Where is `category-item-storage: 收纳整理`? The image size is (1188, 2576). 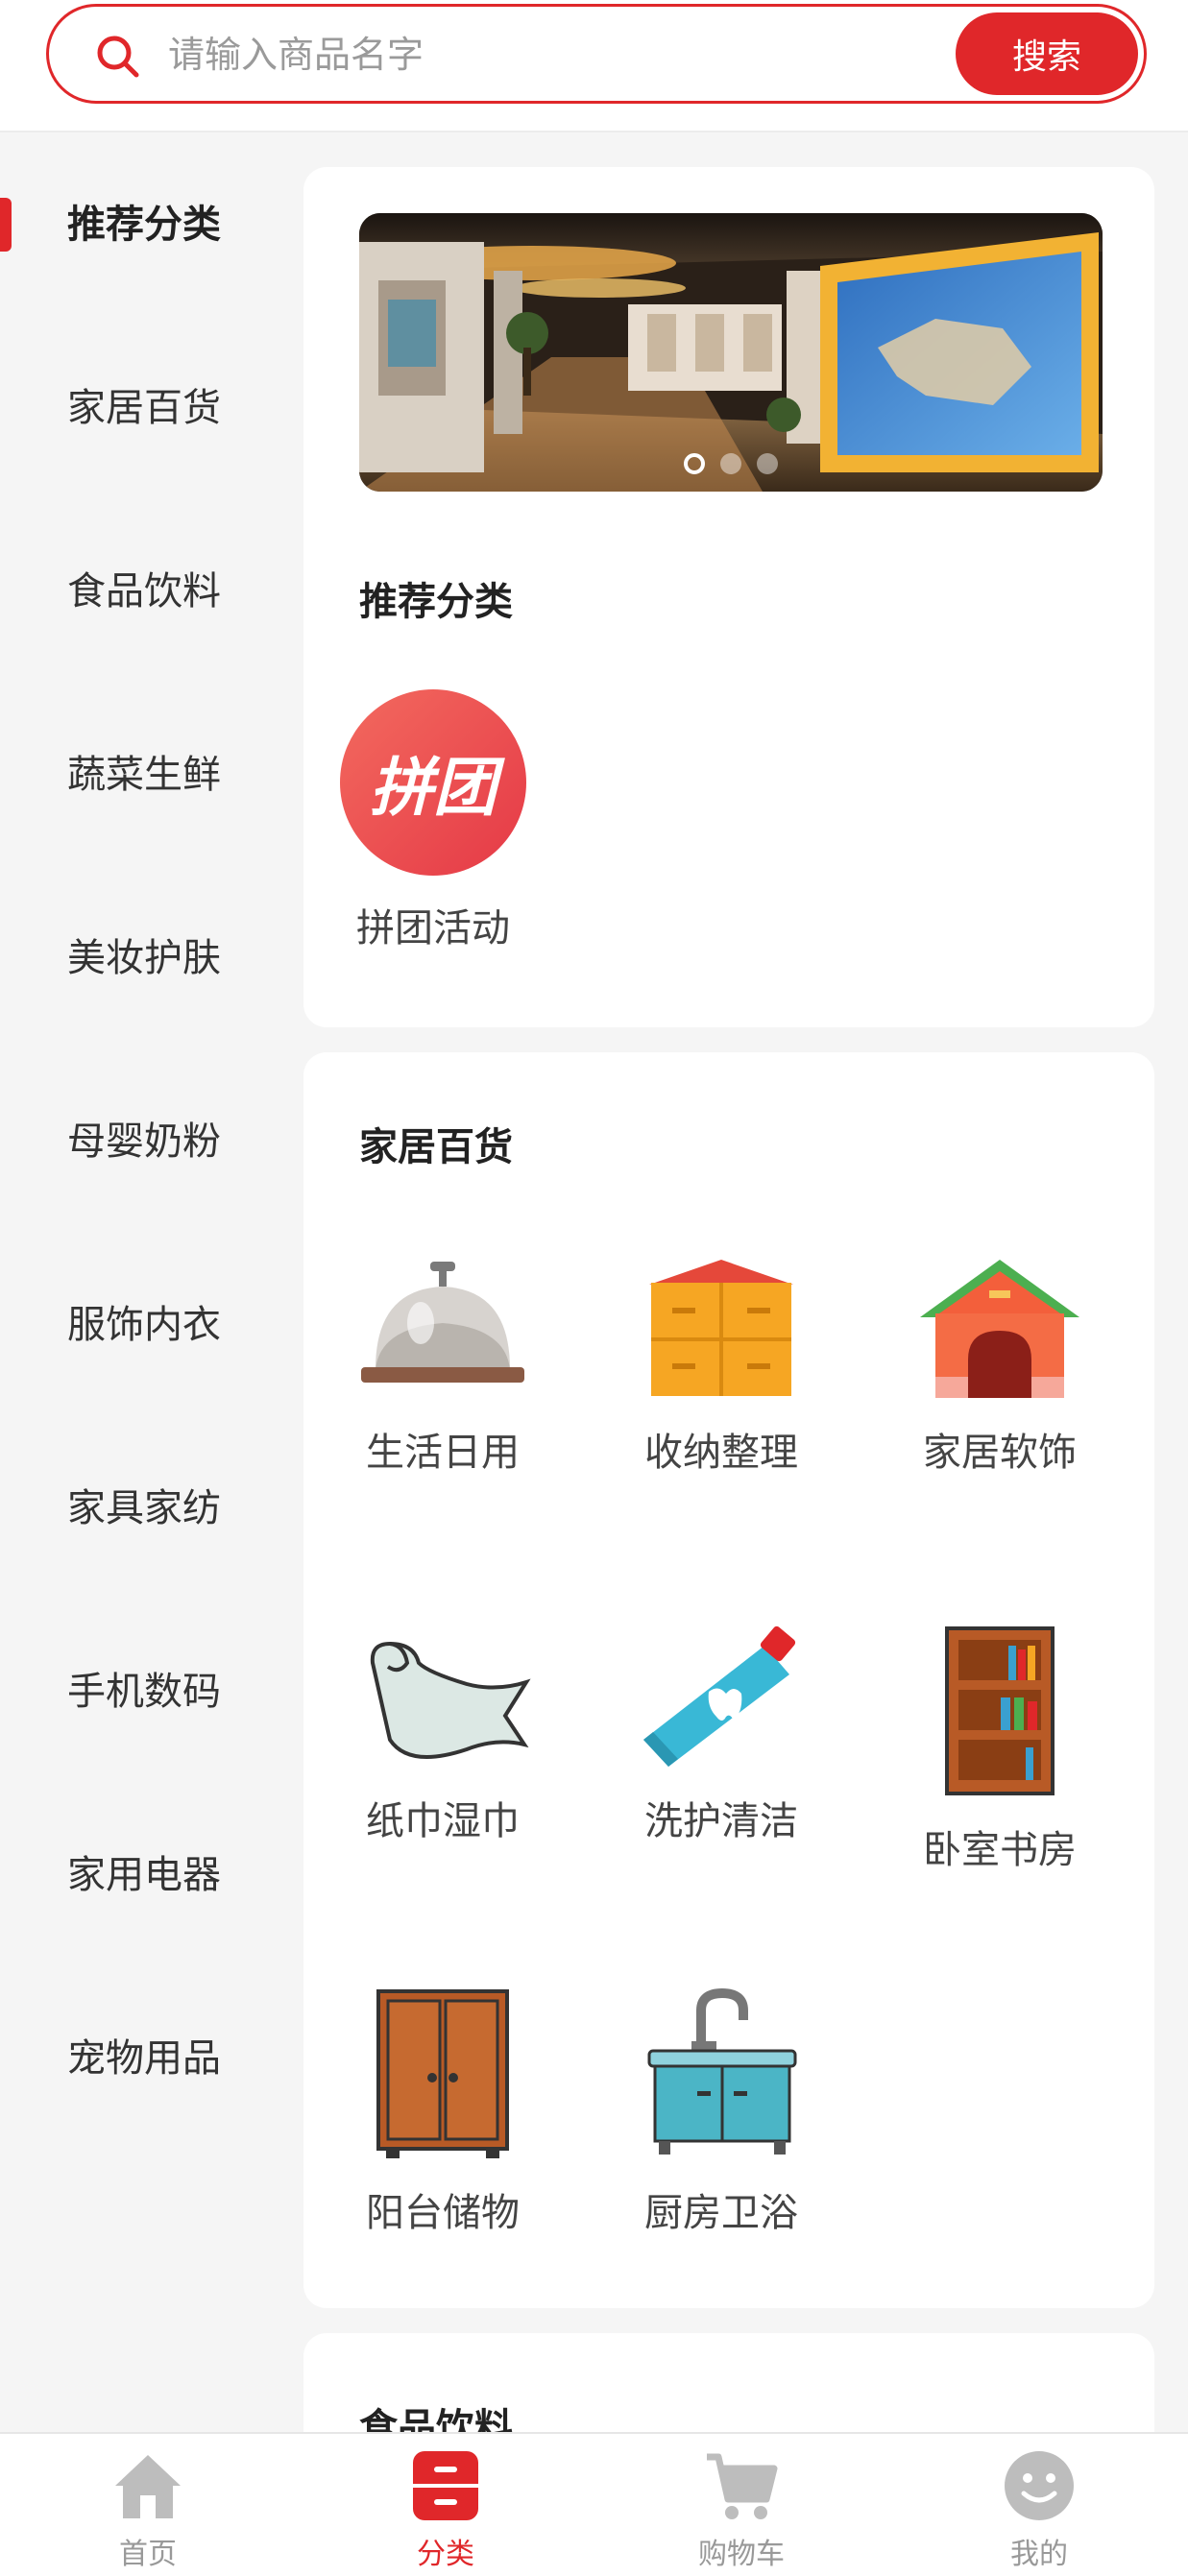 category-item-storage: 收纳整理 is located at coordinates (721, 1366).